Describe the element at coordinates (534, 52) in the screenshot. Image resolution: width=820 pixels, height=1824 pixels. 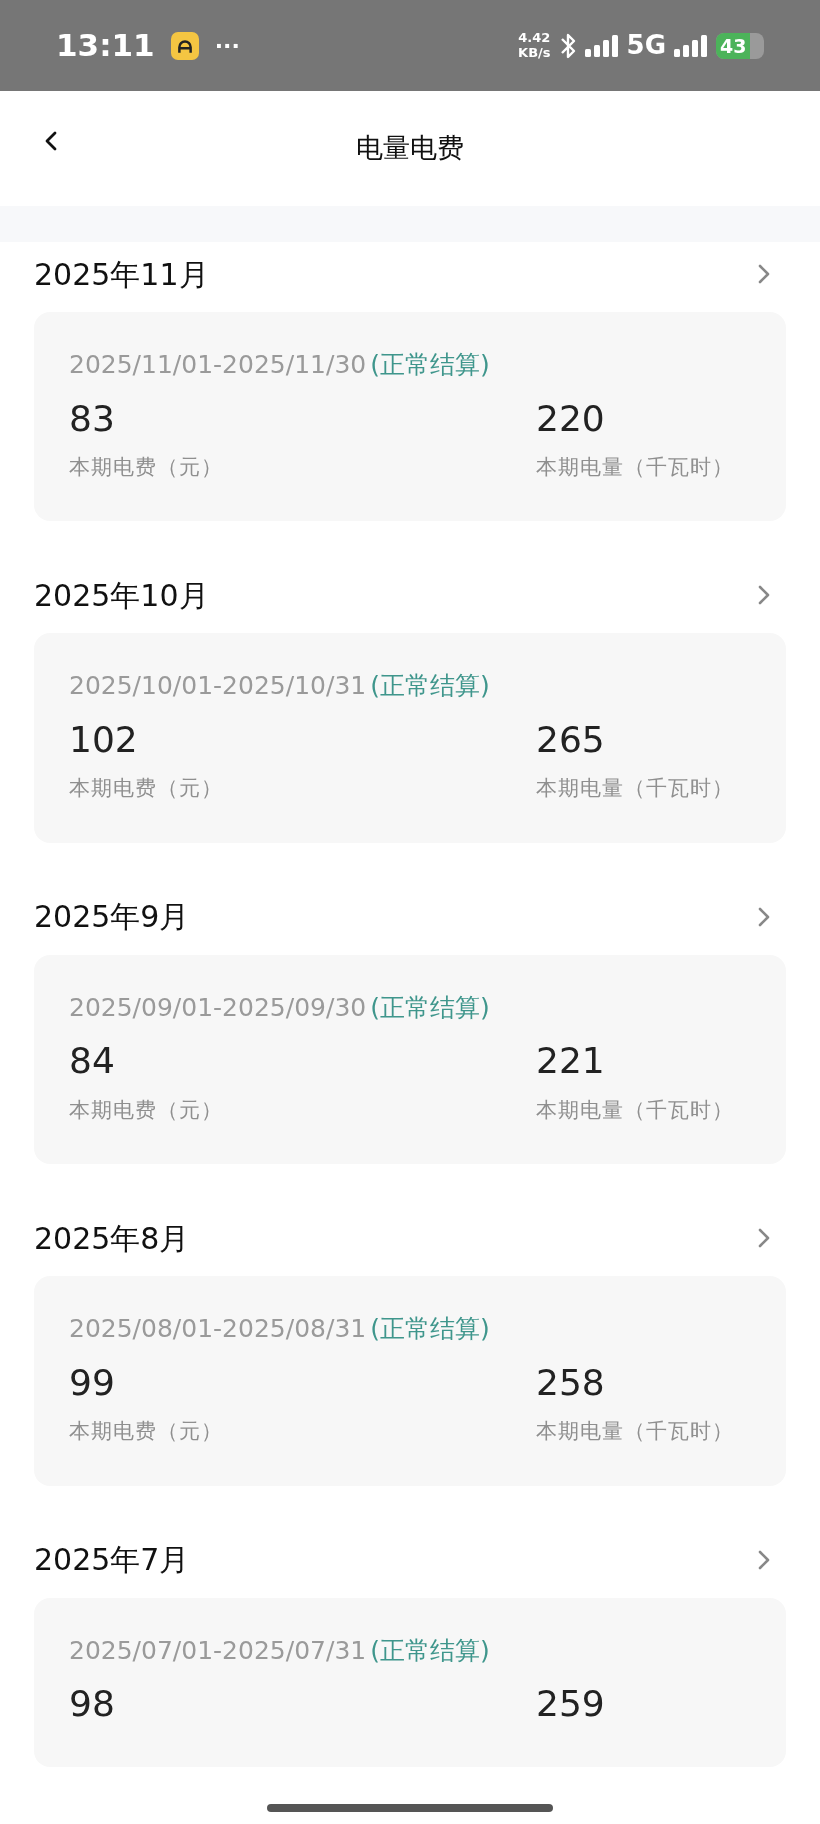
I see `speed-unit: KB/s` at that location.